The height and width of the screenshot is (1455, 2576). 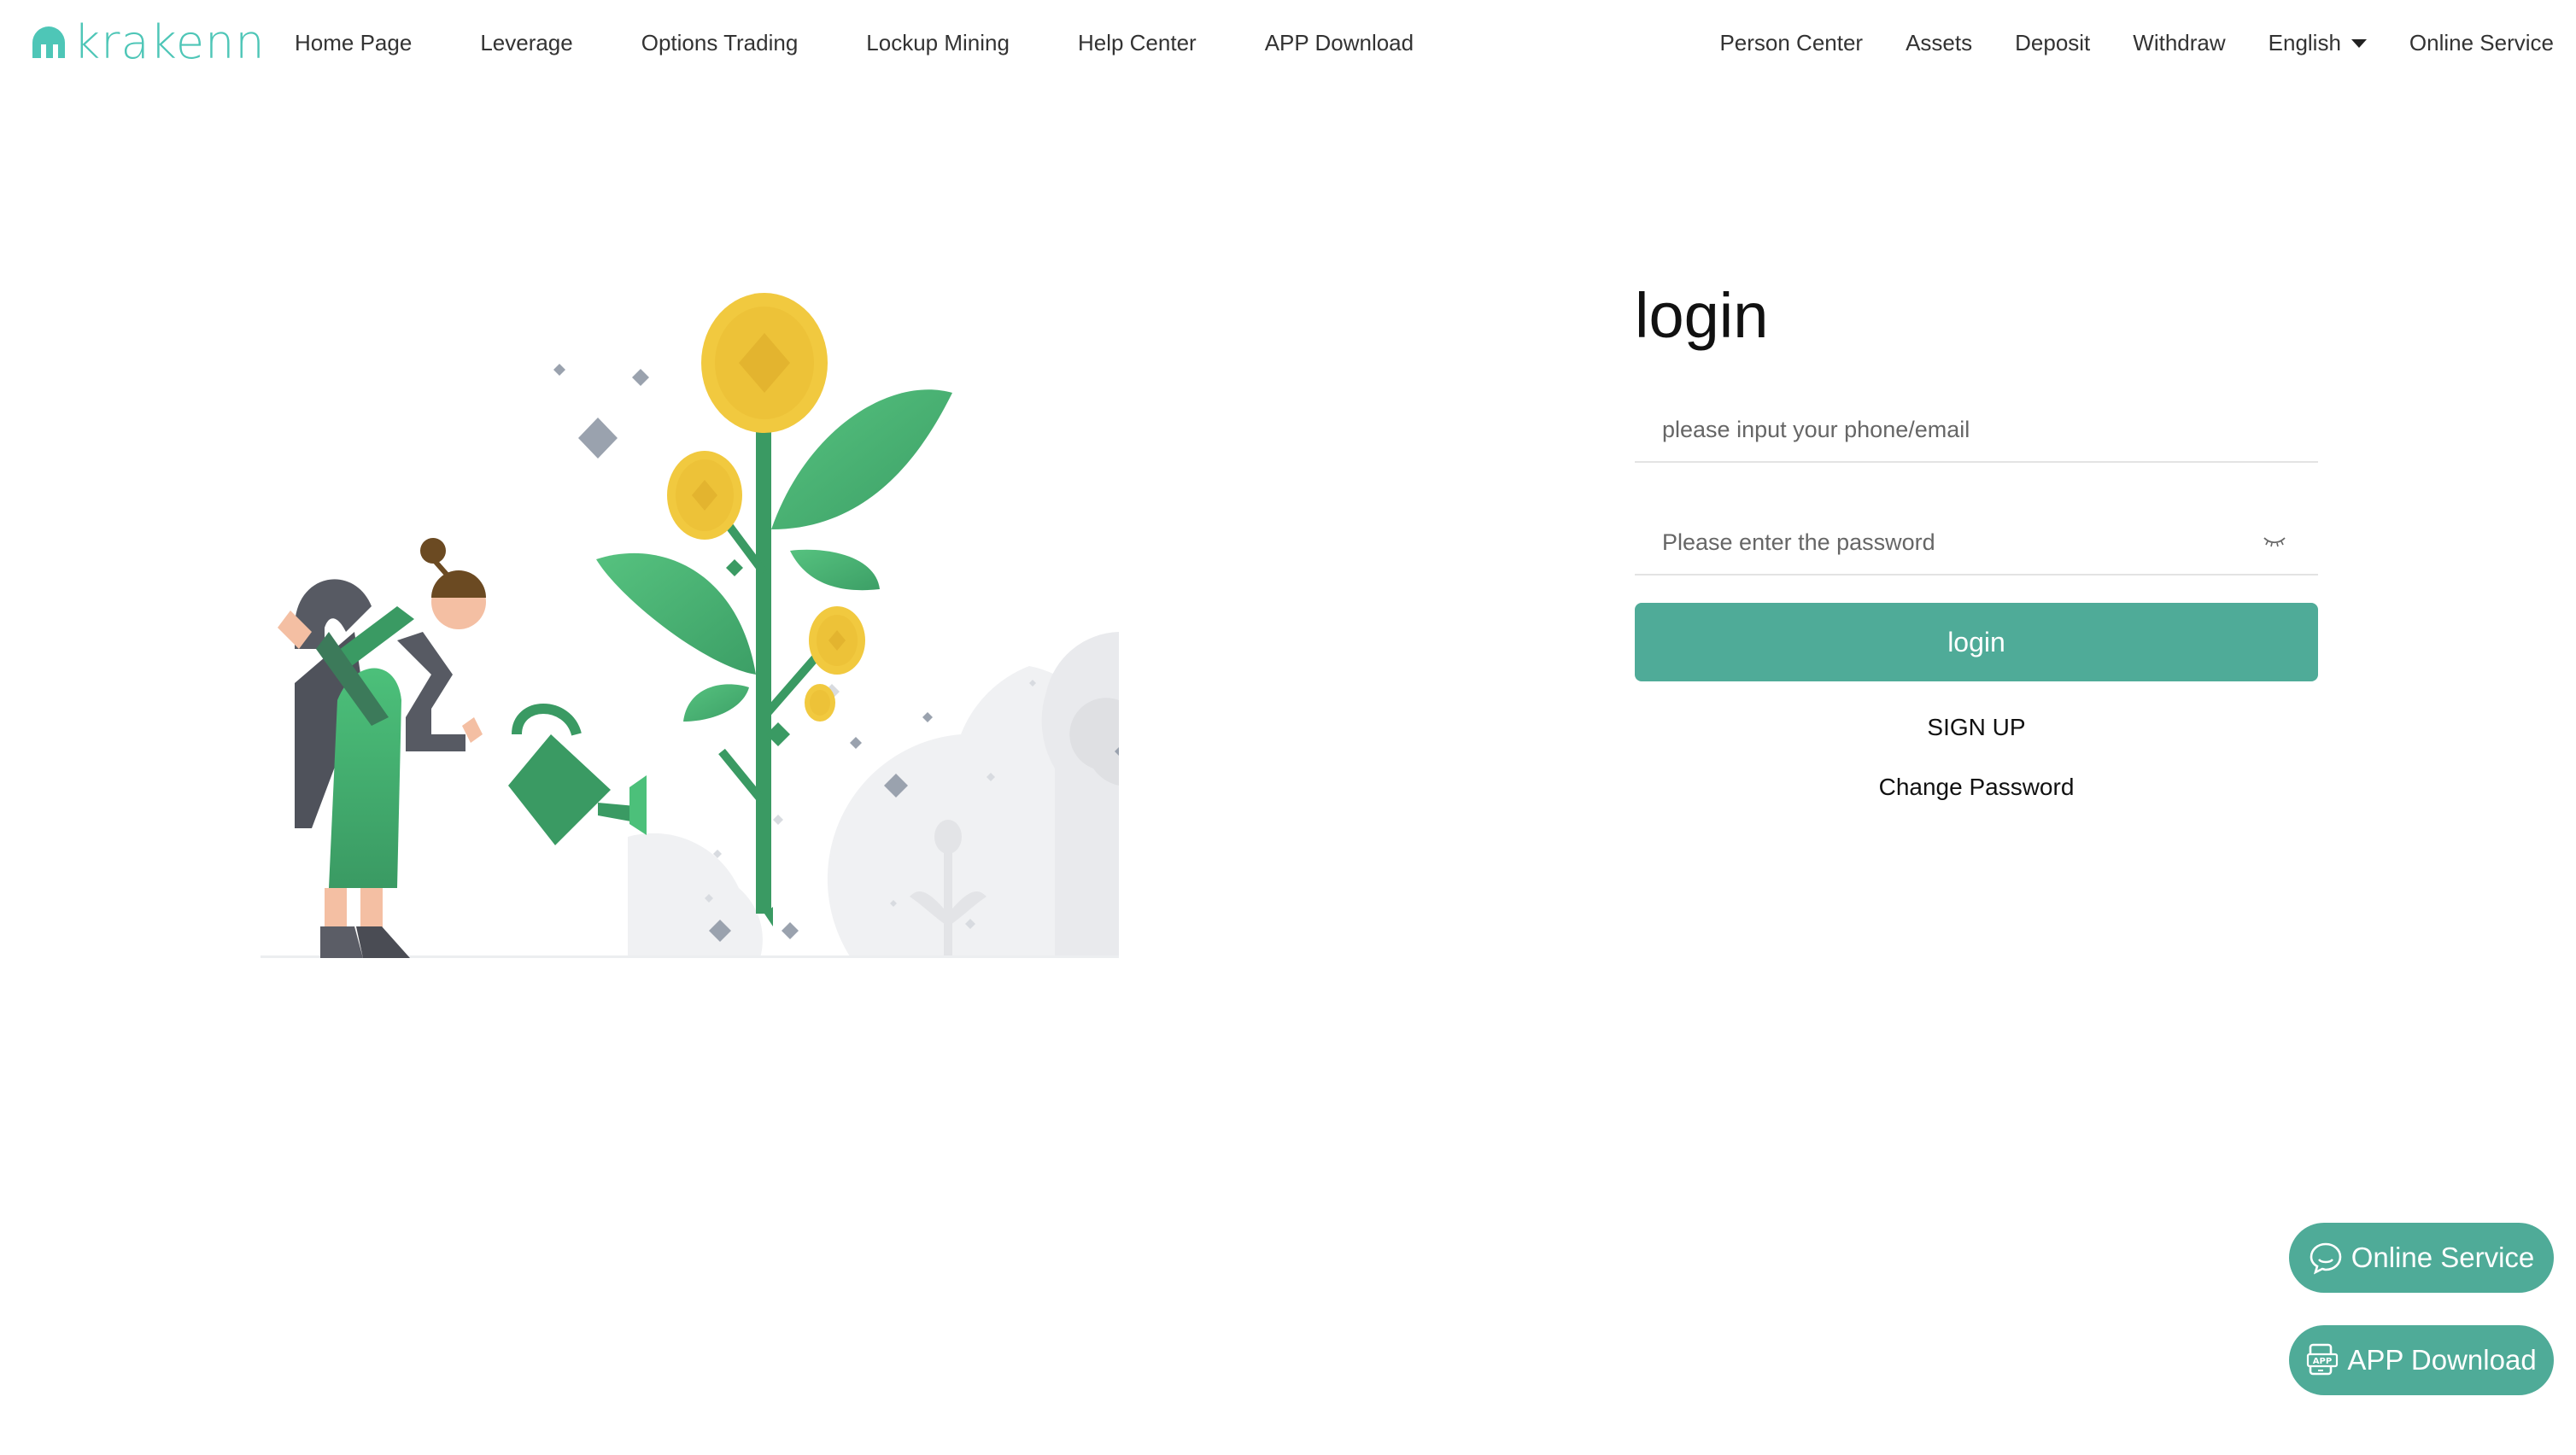 What do you see at coordinates (1702, 315) in the screenshot?
I see `login-title: login` at bounding box center [1702, 315].